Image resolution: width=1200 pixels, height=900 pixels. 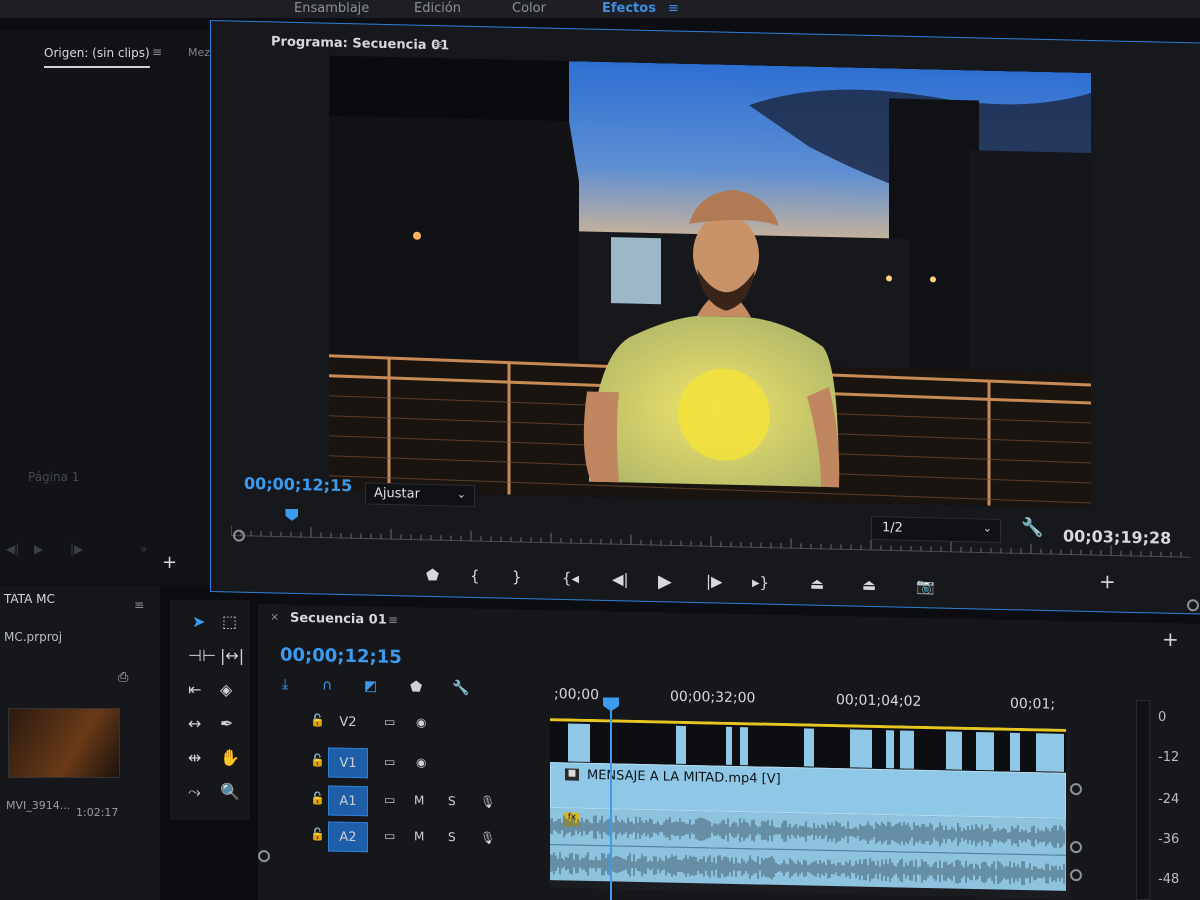 I want to click on track-label-v1: V1, so click(x=348, y=763).